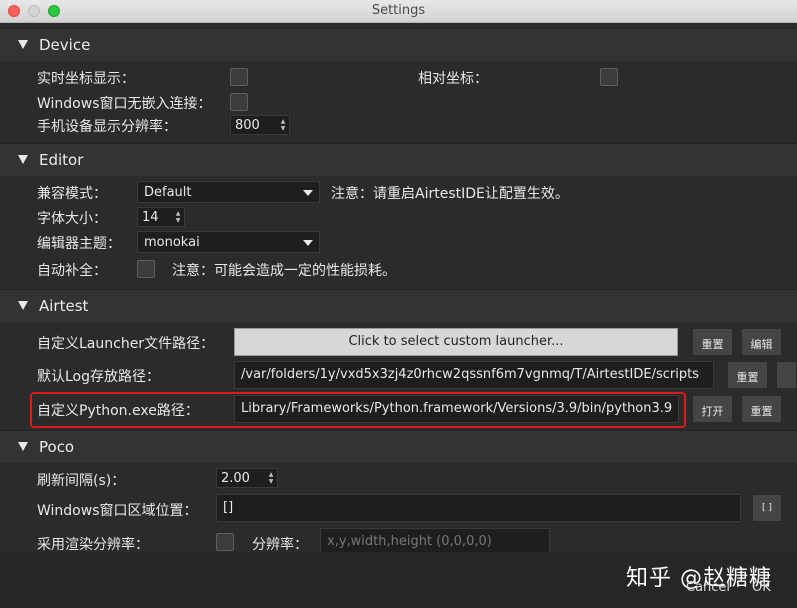 Image resolution: width=797 pixels, height=608 pixels. Describe the element at coordinates (64, 306) in the screenshot. I see `section-title: Airtest` at that location.